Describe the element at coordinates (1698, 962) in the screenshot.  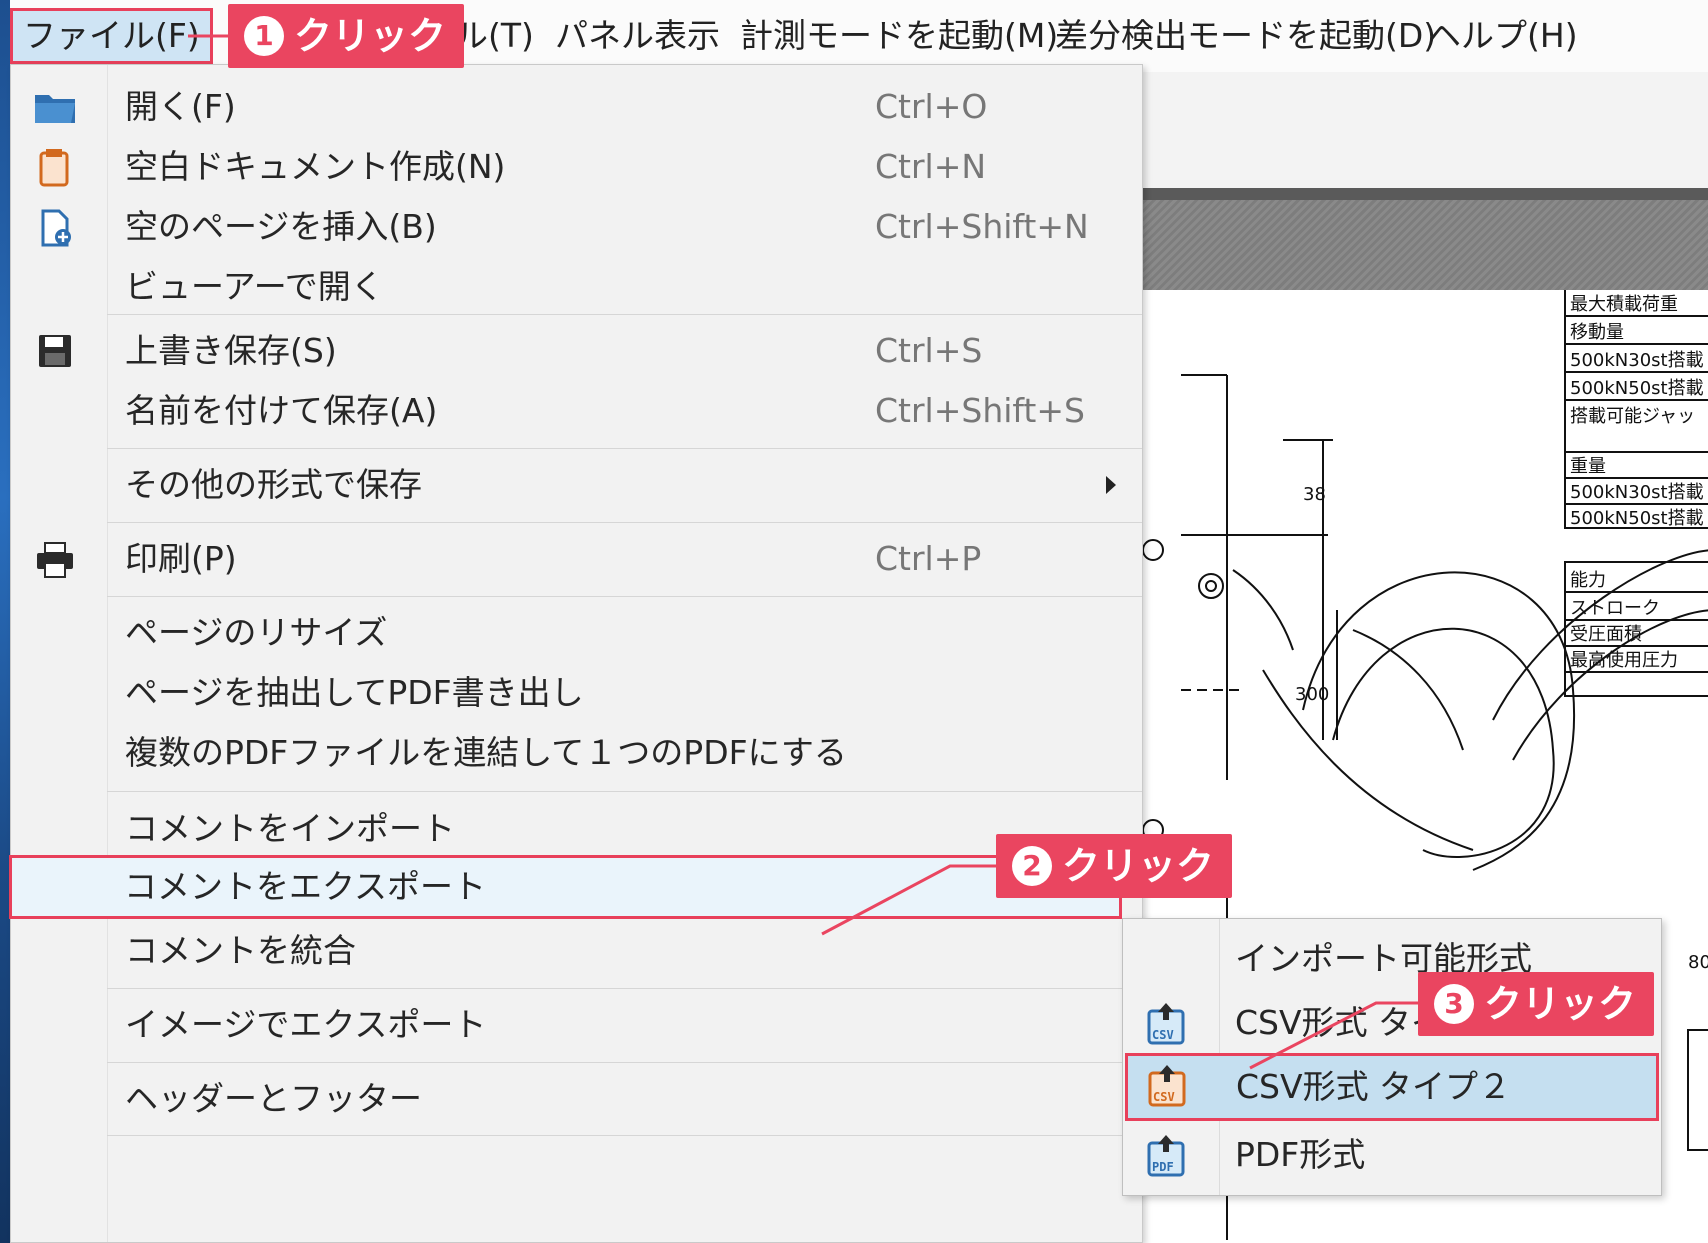
I see `dimension-label: 80` at that location.